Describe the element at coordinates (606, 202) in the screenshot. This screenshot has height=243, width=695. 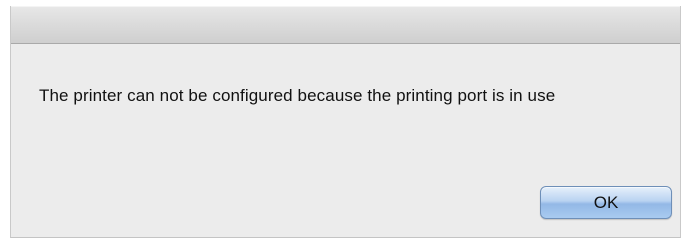
I see `ok-button: OK` at that location.